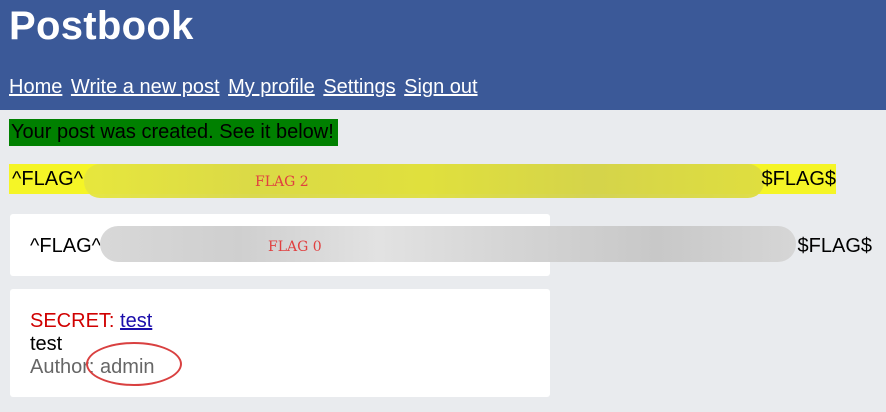 Image resolution: width=886 pixels, height=412 pixels. What do you see at coordinates (134, 364) in the screenshot?
I see `author-highlight-circle` at bounding box center [134, 364].